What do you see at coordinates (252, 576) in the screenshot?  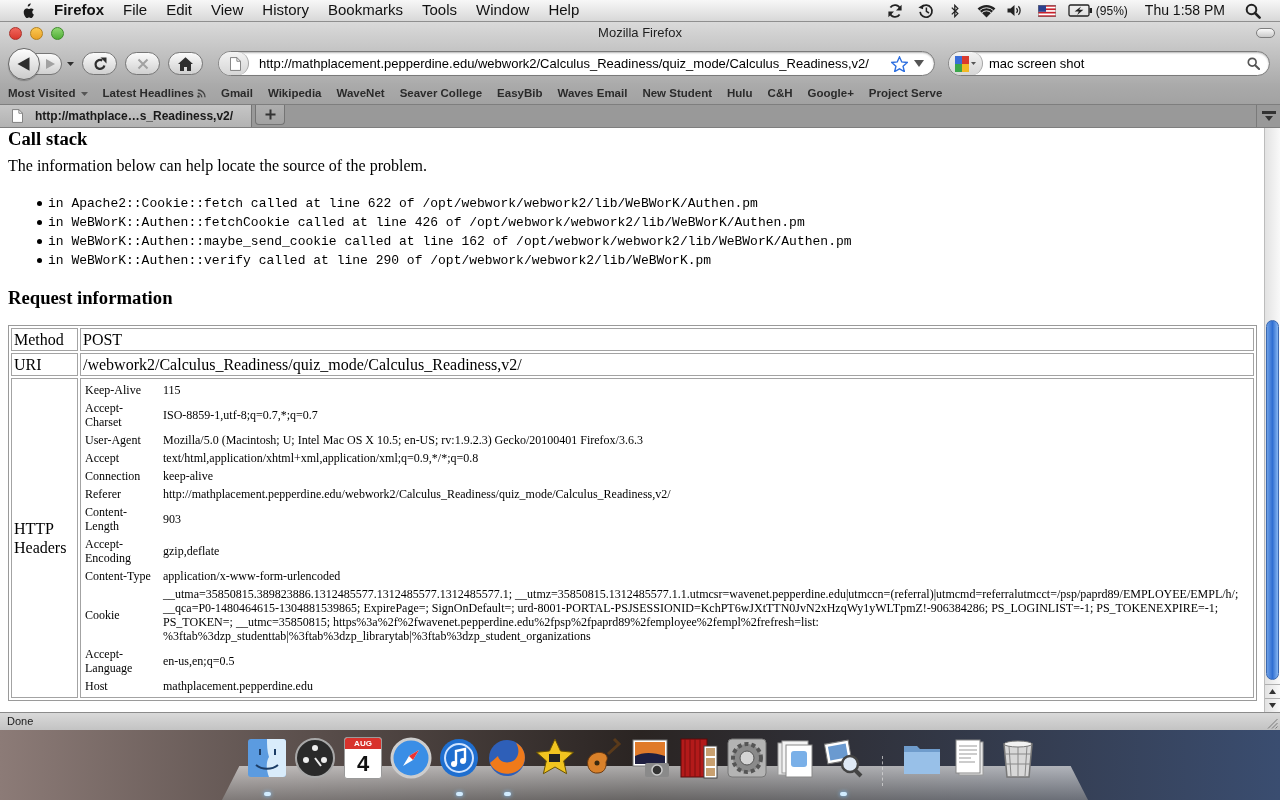 I see `header-value: application/x-www-form-urlencoded` at bounding box center [252, 576].